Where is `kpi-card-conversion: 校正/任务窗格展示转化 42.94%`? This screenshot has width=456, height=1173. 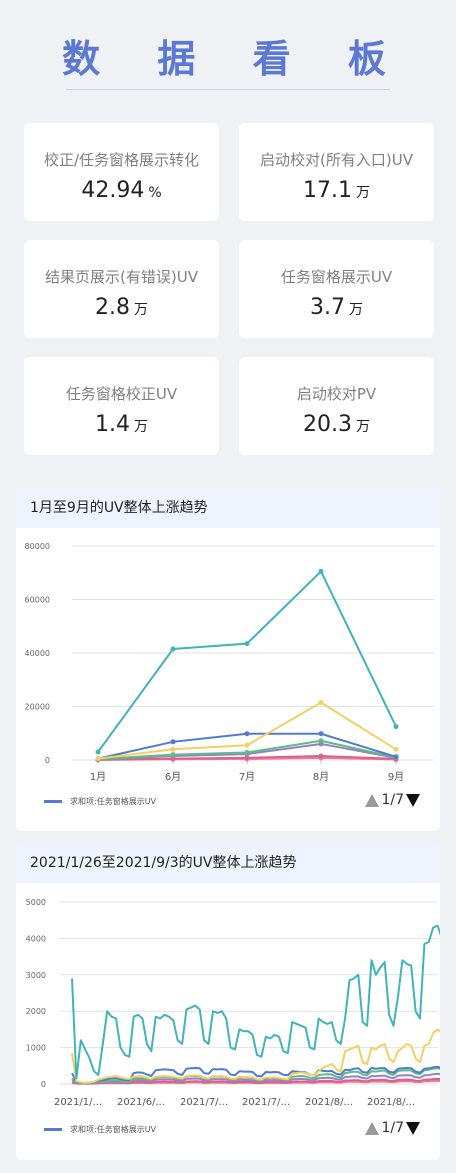
kpi-card-conversion: 校正/任务窗格展示转化 42.94% is located at coordinates (121, 172).